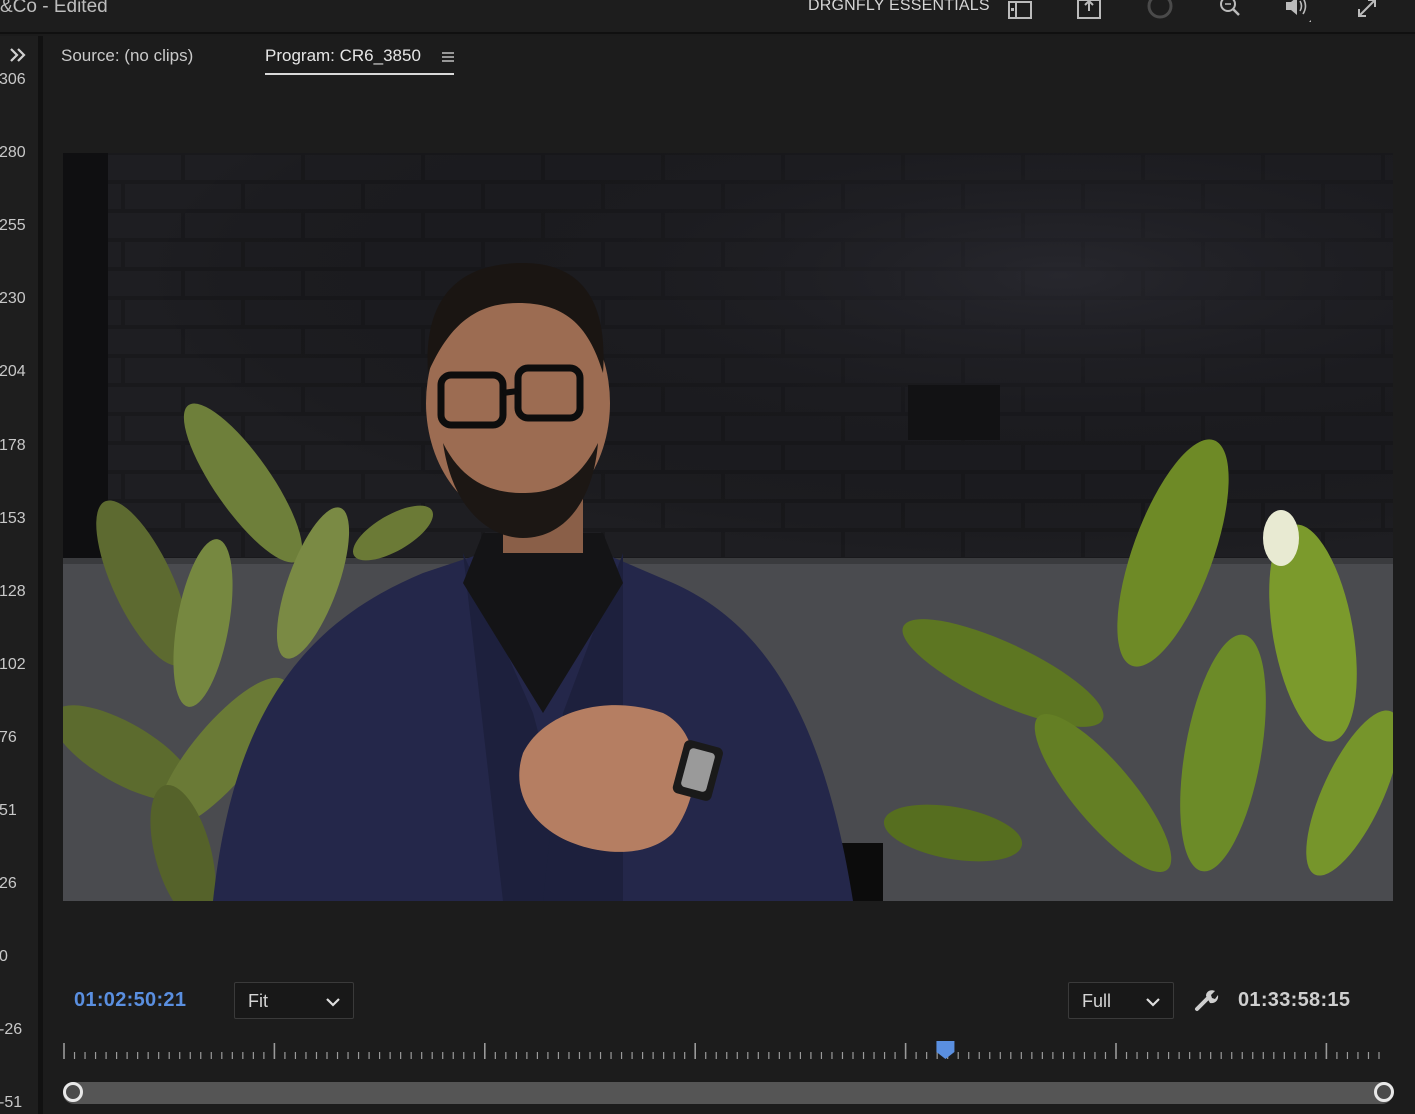  I want to click on meter-label: 255, so click(13, 225).